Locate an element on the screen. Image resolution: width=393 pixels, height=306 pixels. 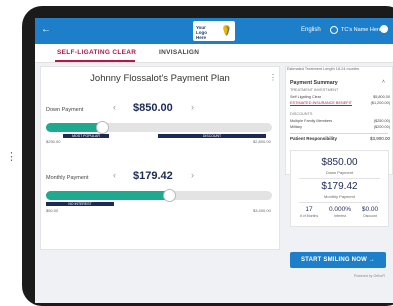
down-payment-fill is located at coordinates (74, 127).